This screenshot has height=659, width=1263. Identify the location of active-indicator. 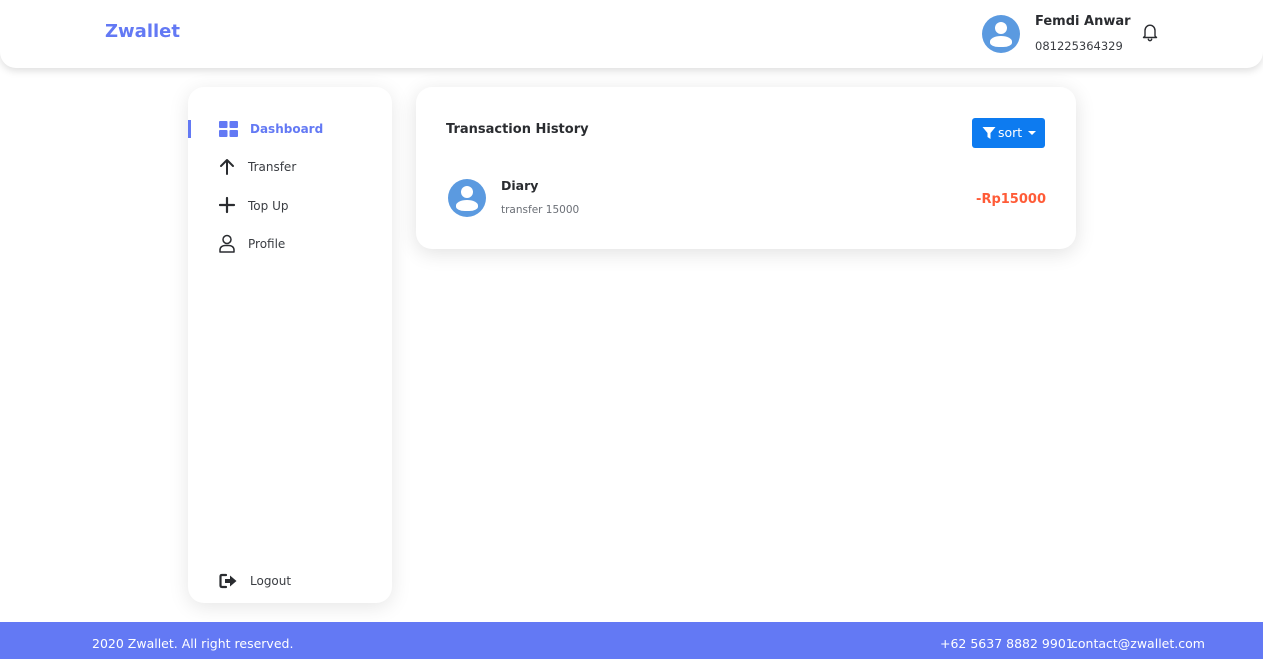
(189, 129).